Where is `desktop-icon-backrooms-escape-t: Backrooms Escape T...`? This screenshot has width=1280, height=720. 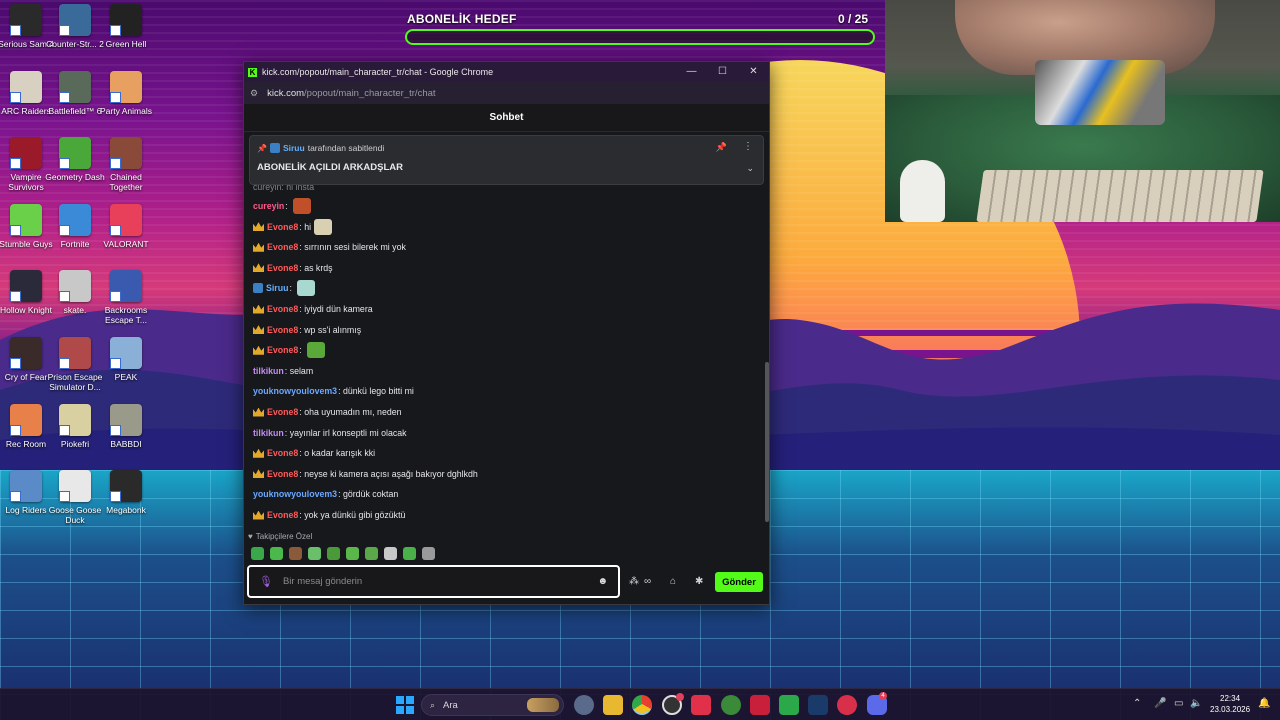
desktop-icon-backrooms-escape-t: Backrooms Escape T... is located at coordinates (126, 297).